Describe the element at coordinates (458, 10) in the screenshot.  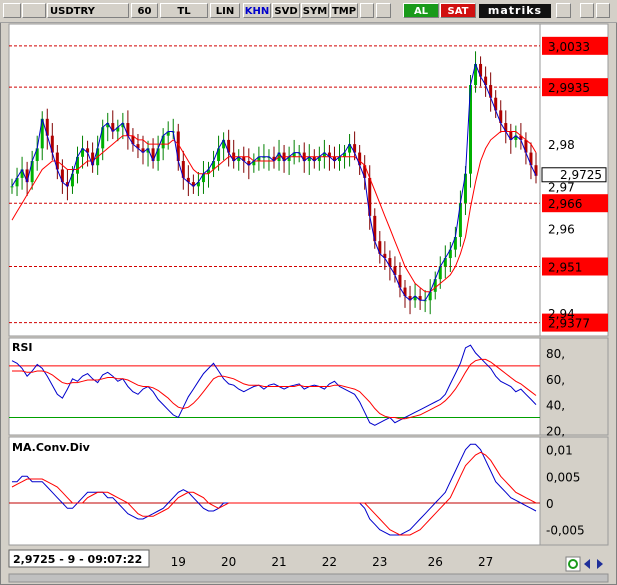
I see `sell-button: SAT` at that location.